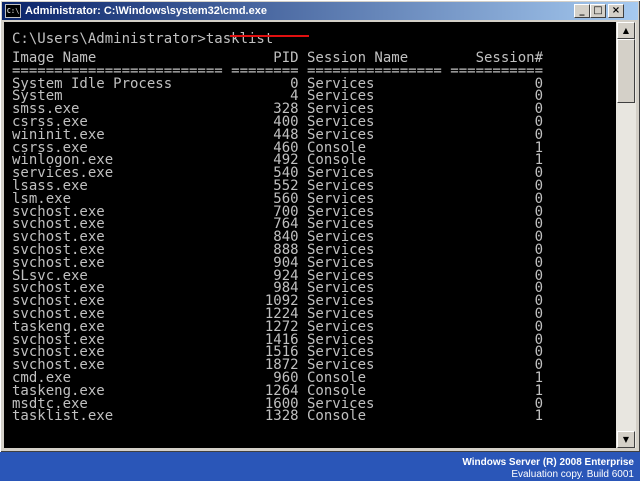 This screenshot has width=640, height=481. I want to click on command-underline, so click(269, 36).